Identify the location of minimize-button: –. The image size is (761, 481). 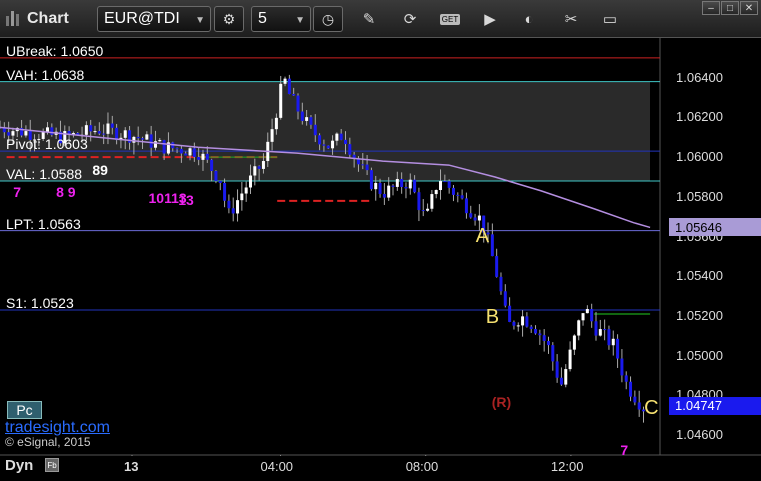
(711, 8).